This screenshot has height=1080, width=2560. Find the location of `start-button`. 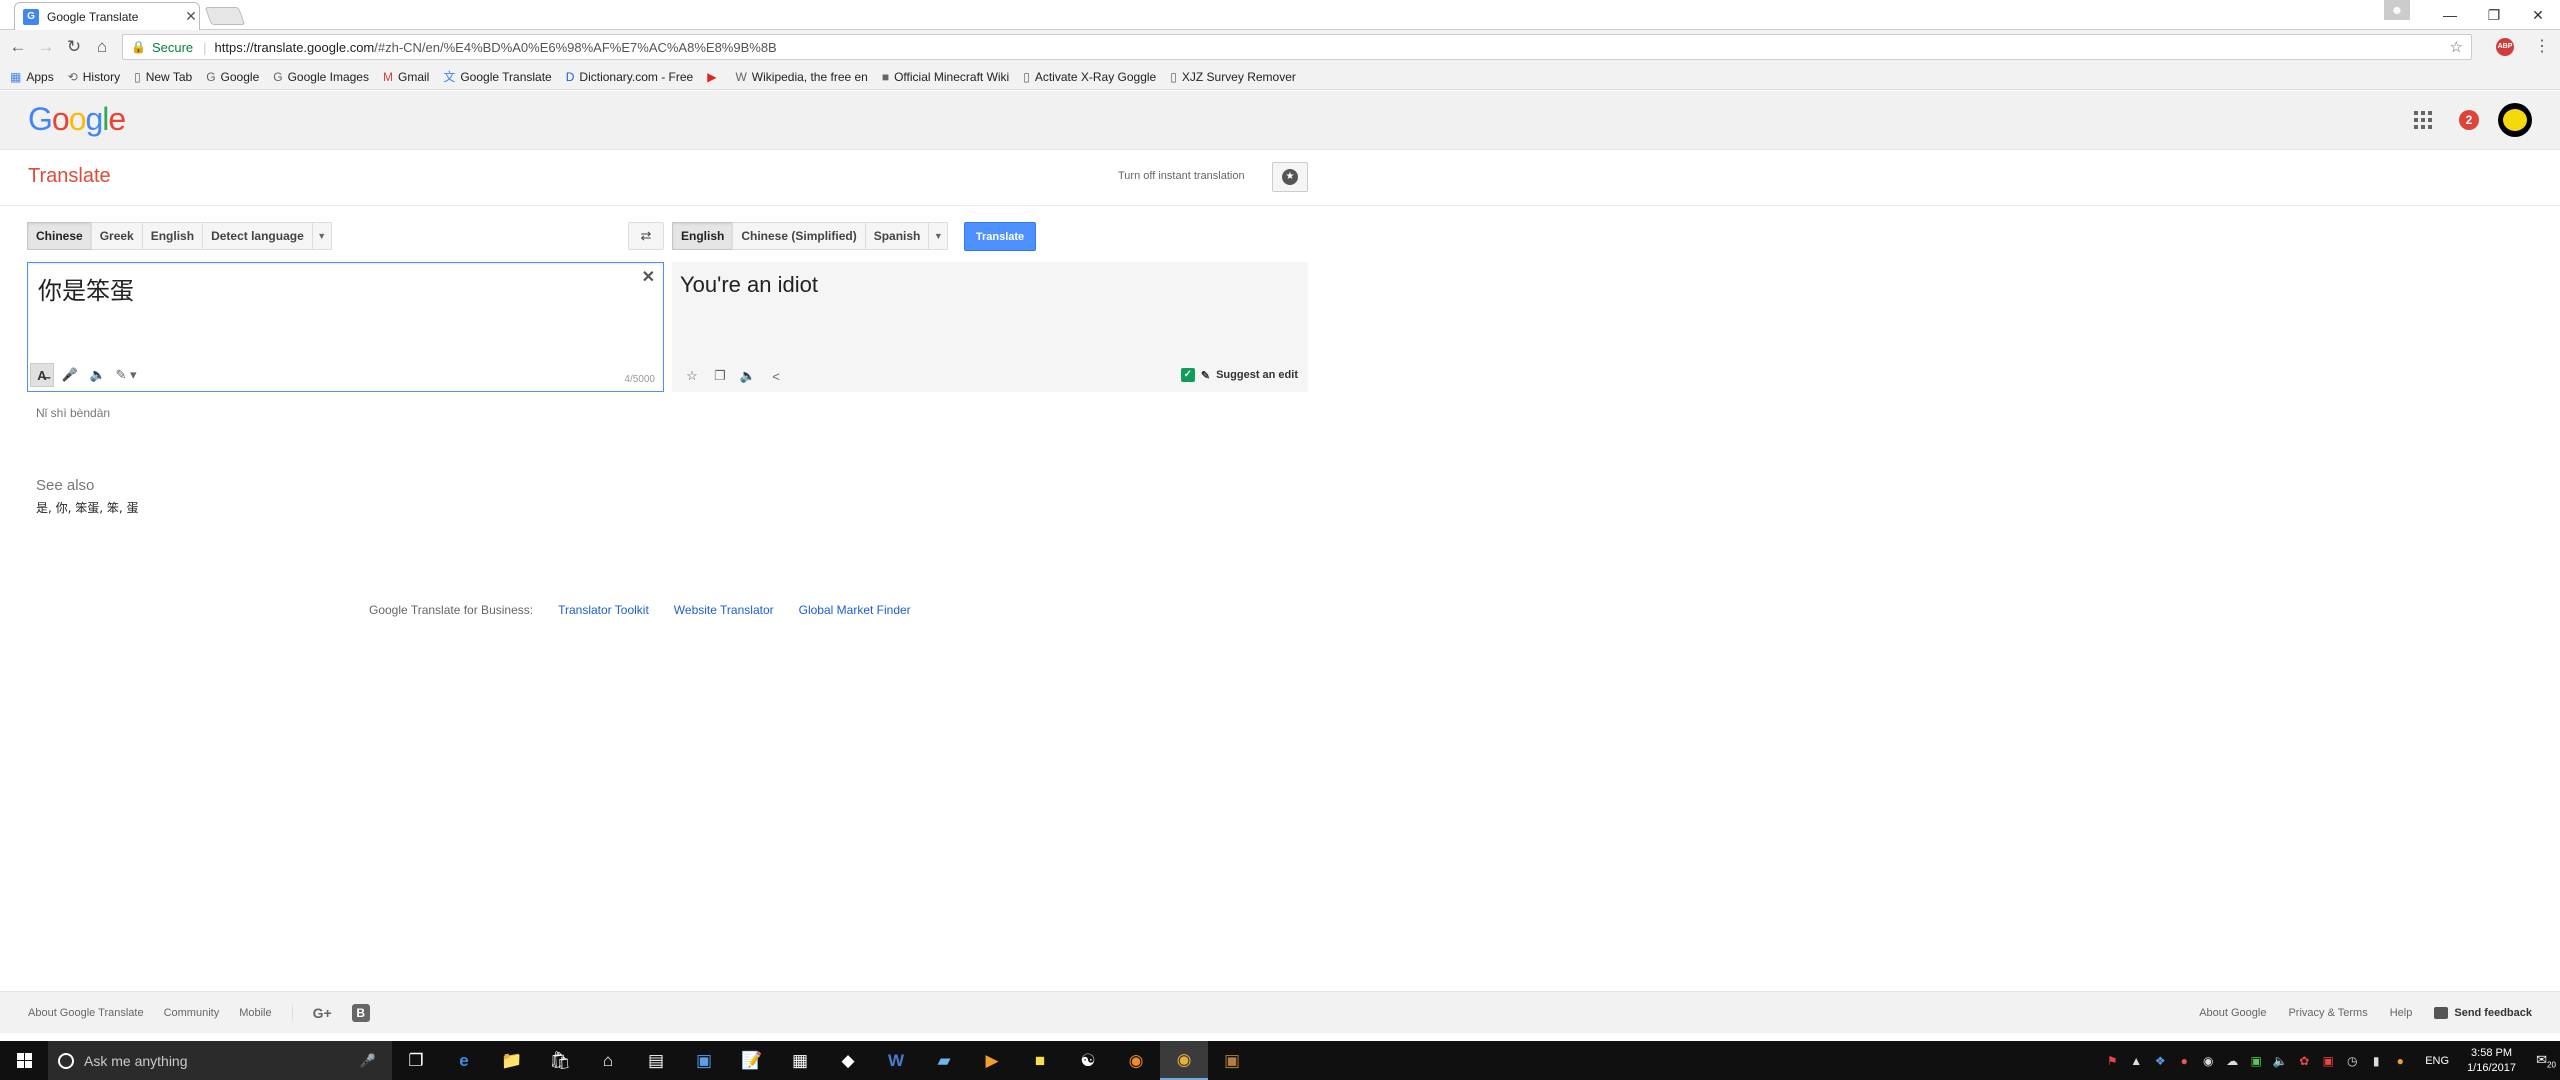

start-button is located at coordinates (24, 1060).